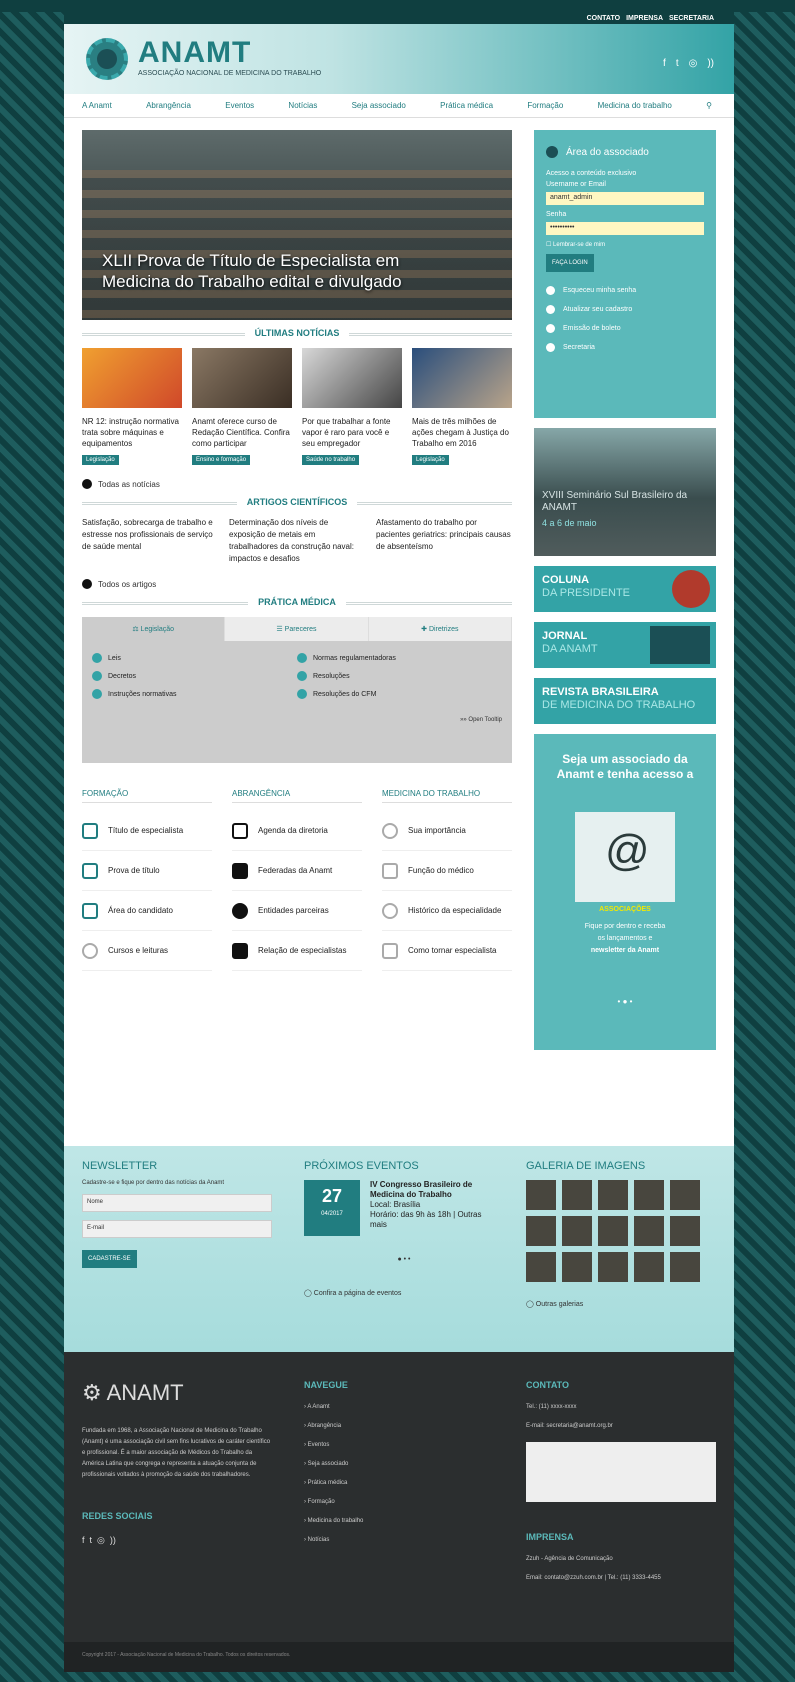  What do you see at coordinates (621, 1426) in the screenshot?
I see `footer-email-link: E-mail: secretaria@anamt.org.br` at bounding box center [621, 1426].